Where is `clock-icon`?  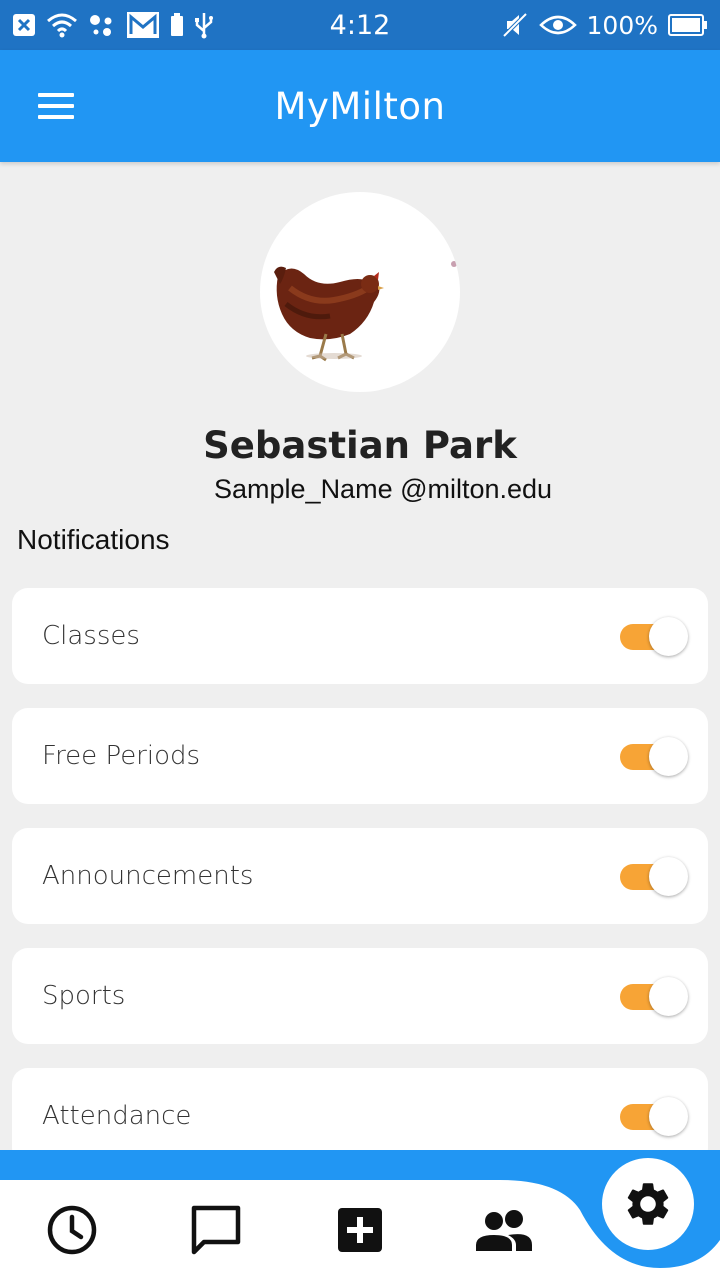
clock-icon is located at coordinates (72, 1230).